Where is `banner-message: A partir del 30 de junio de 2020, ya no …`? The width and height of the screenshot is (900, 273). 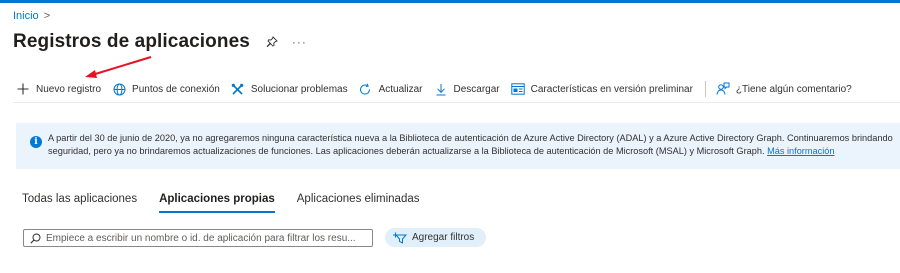 banner-message: A partir del 30 de junio de 2020, ya no … is located at coordinates (474, 145).